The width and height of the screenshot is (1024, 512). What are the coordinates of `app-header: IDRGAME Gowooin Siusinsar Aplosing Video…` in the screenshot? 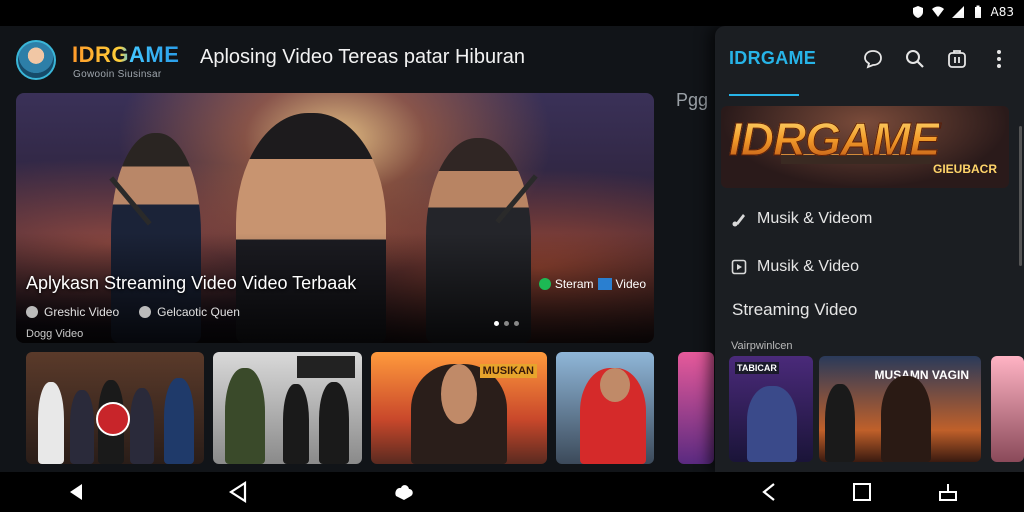 It's located at (357, 59).